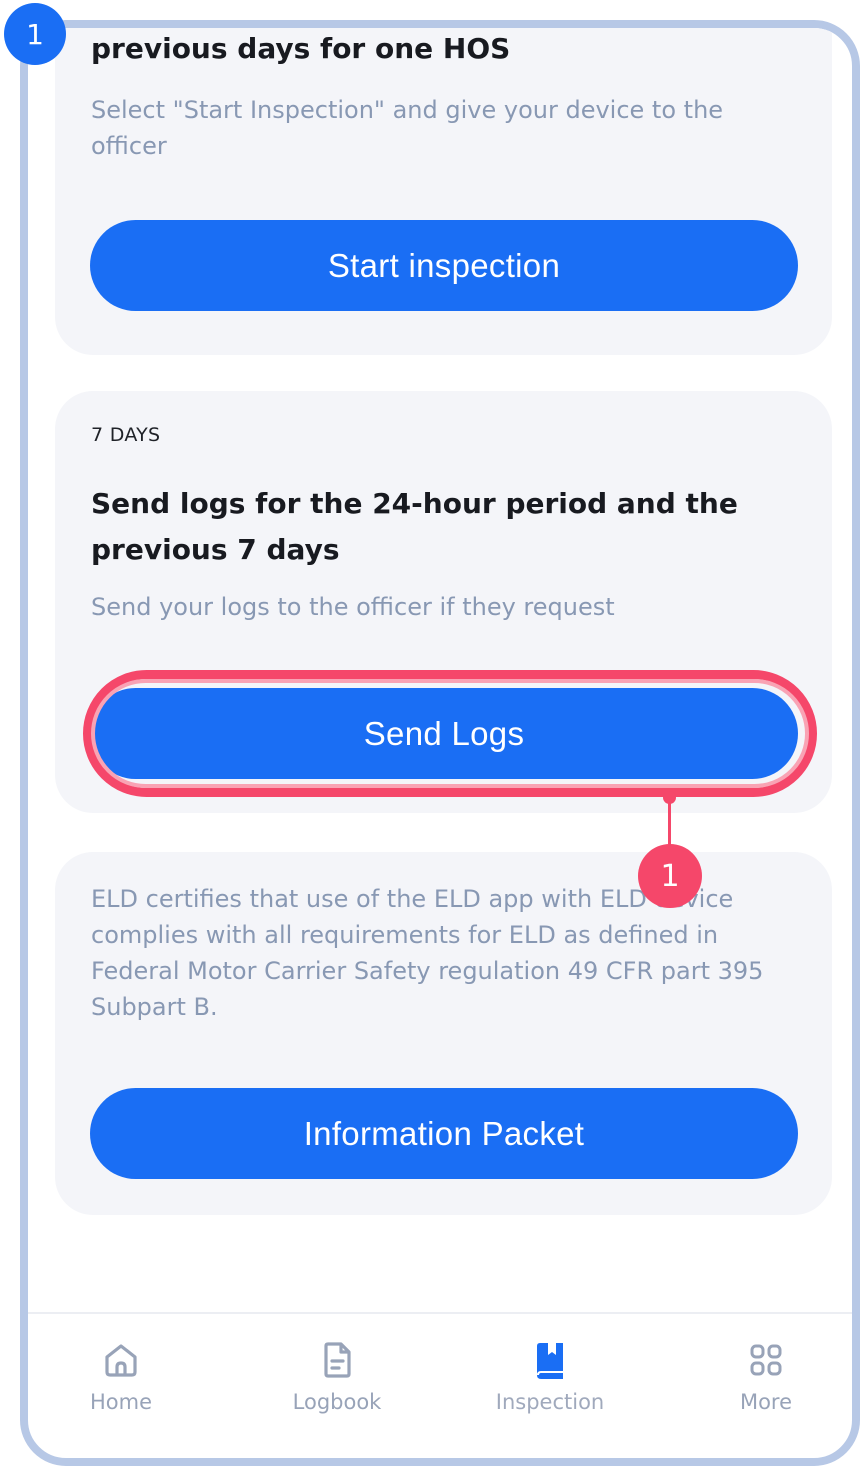 This screenshot has width=863, height=1471. What do you see at coordinates (120, 1402) in the screenshot?
I see `nav-label-home: Home` at bounding box center [120, 1402].